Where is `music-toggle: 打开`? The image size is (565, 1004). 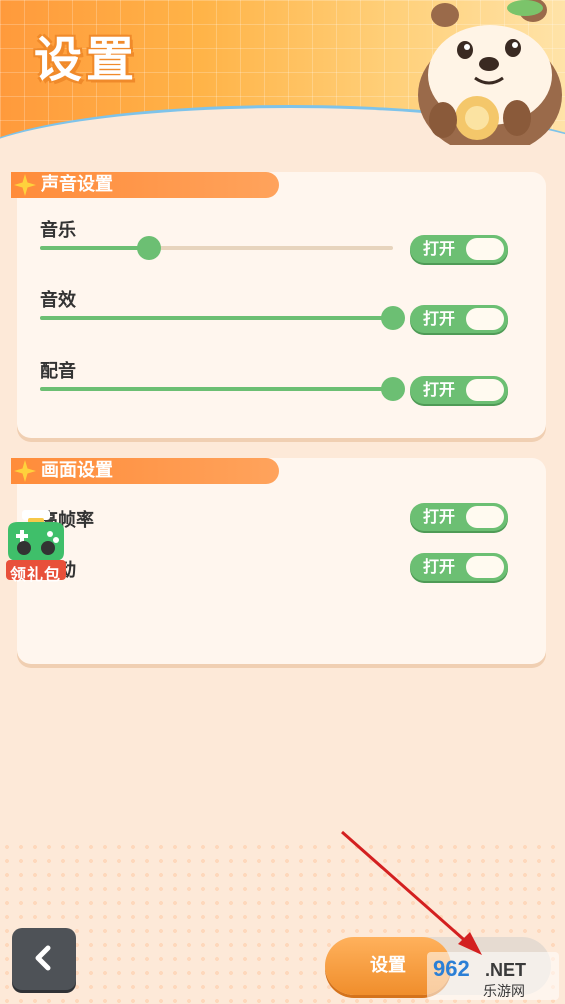 music-toggle: 打开 is located at coordinates (459, 249).